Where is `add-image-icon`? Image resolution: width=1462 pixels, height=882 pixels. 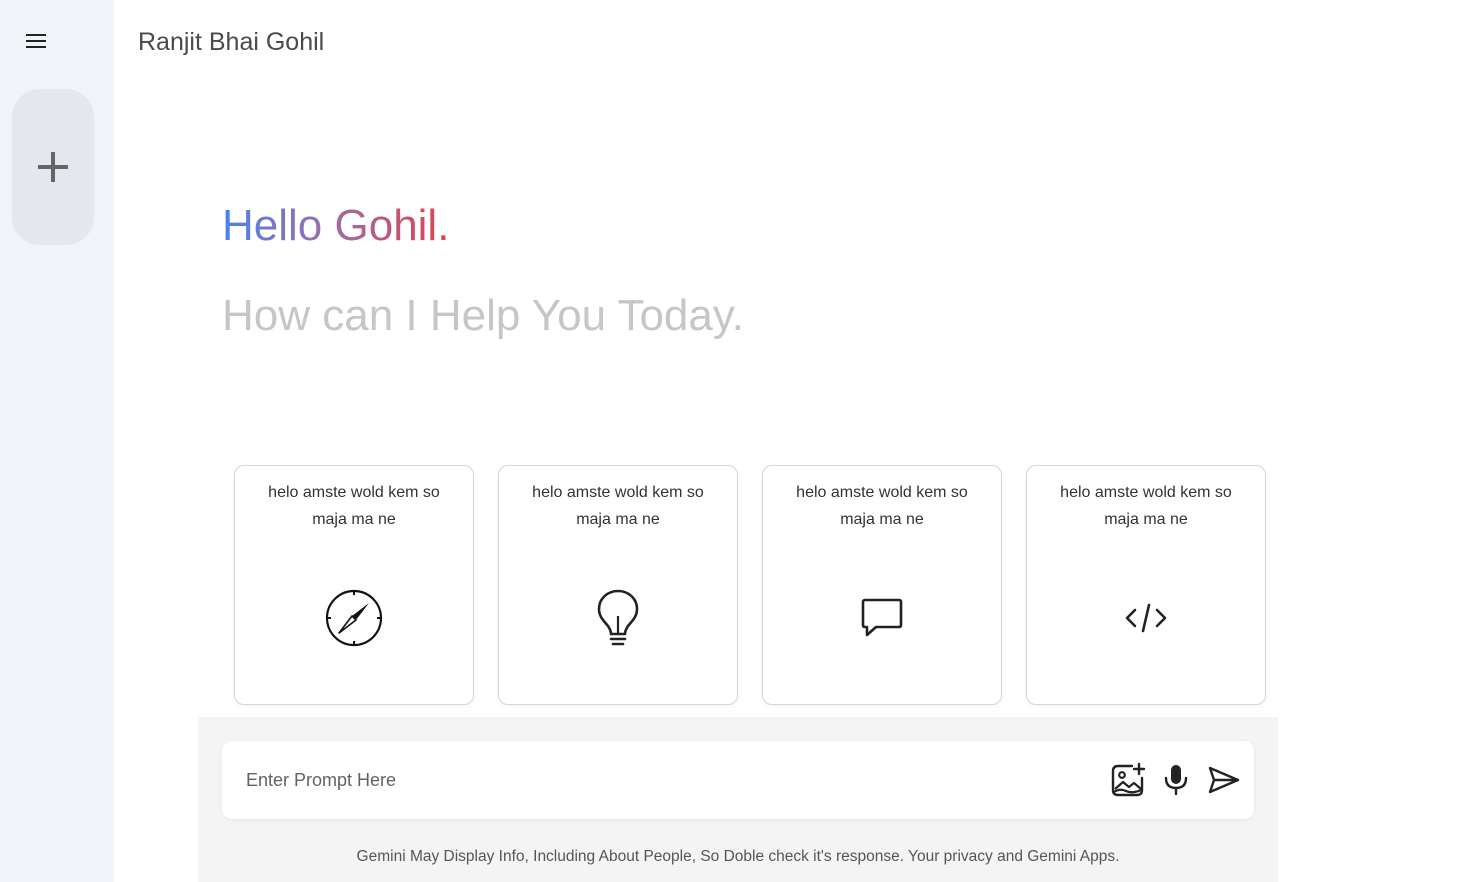
add-image-icon is located at coordinates (1128, 779).